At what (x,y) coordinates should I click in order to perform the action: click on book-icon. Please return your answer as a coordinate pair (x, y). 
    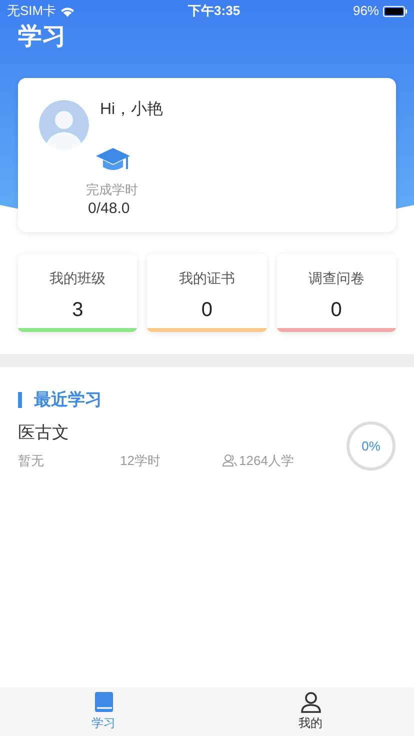
    Looking at the image, I should click on (104, 702).